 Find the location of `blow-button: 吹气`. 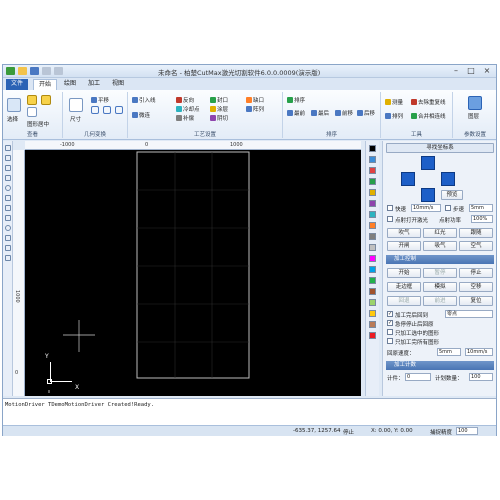

blow-button: 吹气 is located at coordinates (404, 233).